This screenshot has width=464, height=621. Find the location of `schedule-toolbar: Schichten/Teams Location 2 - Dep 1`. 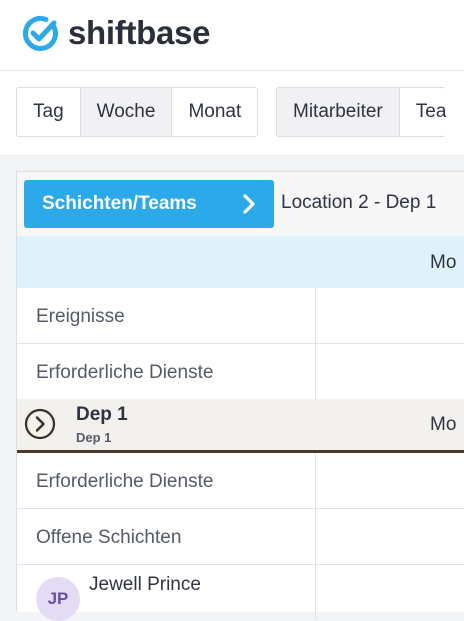

schedule-toolbar: Schichten/Teams Location 2 - Dep 1 is located at coordinates (240, 204).